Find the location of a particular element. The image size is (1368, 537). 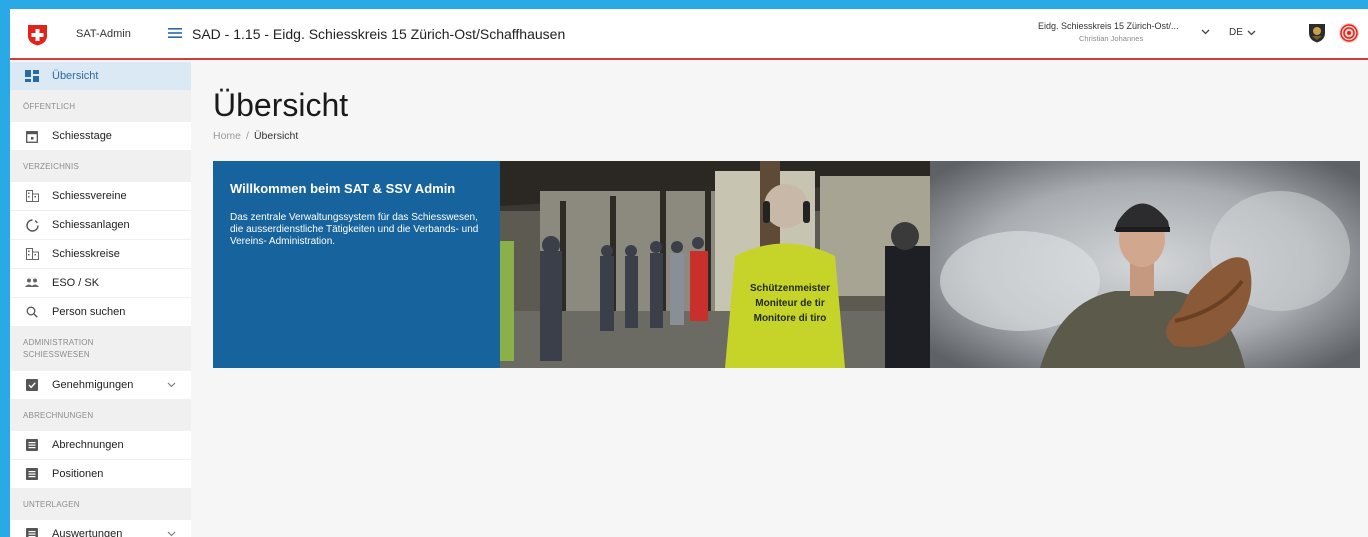

target-badge-icon is located at coordinates (1349, 33).